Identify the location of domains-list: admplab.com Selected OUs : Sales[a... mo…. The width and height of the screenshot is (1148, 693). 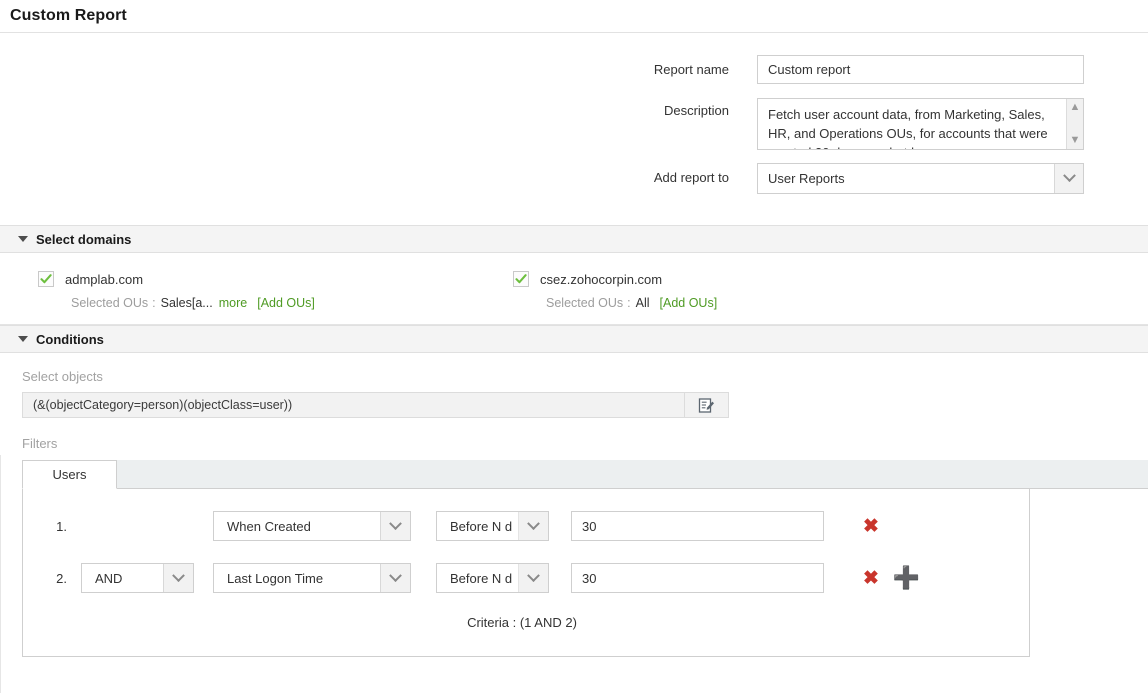
(574, 289).